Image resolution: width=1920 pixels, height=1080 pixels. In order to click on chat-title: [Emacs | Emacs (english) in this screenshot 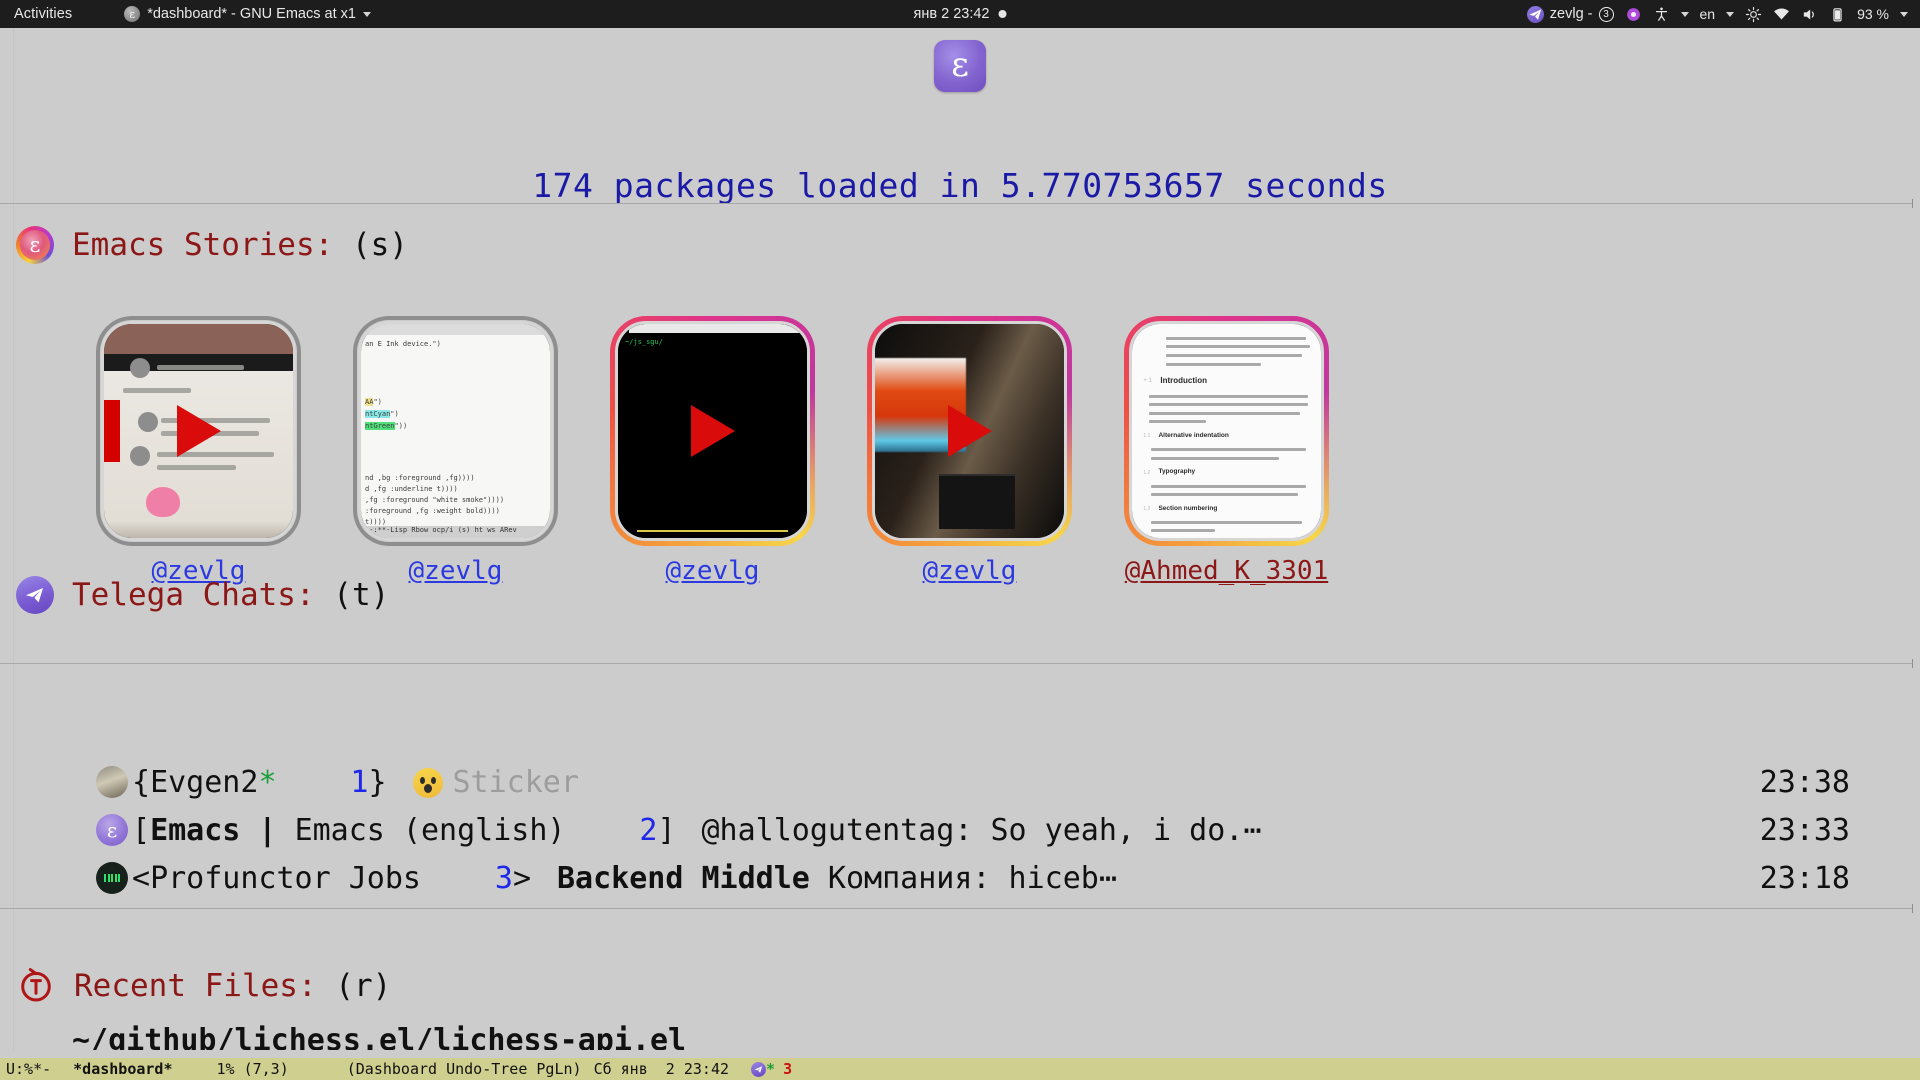, I will do `click(349, 830)`.